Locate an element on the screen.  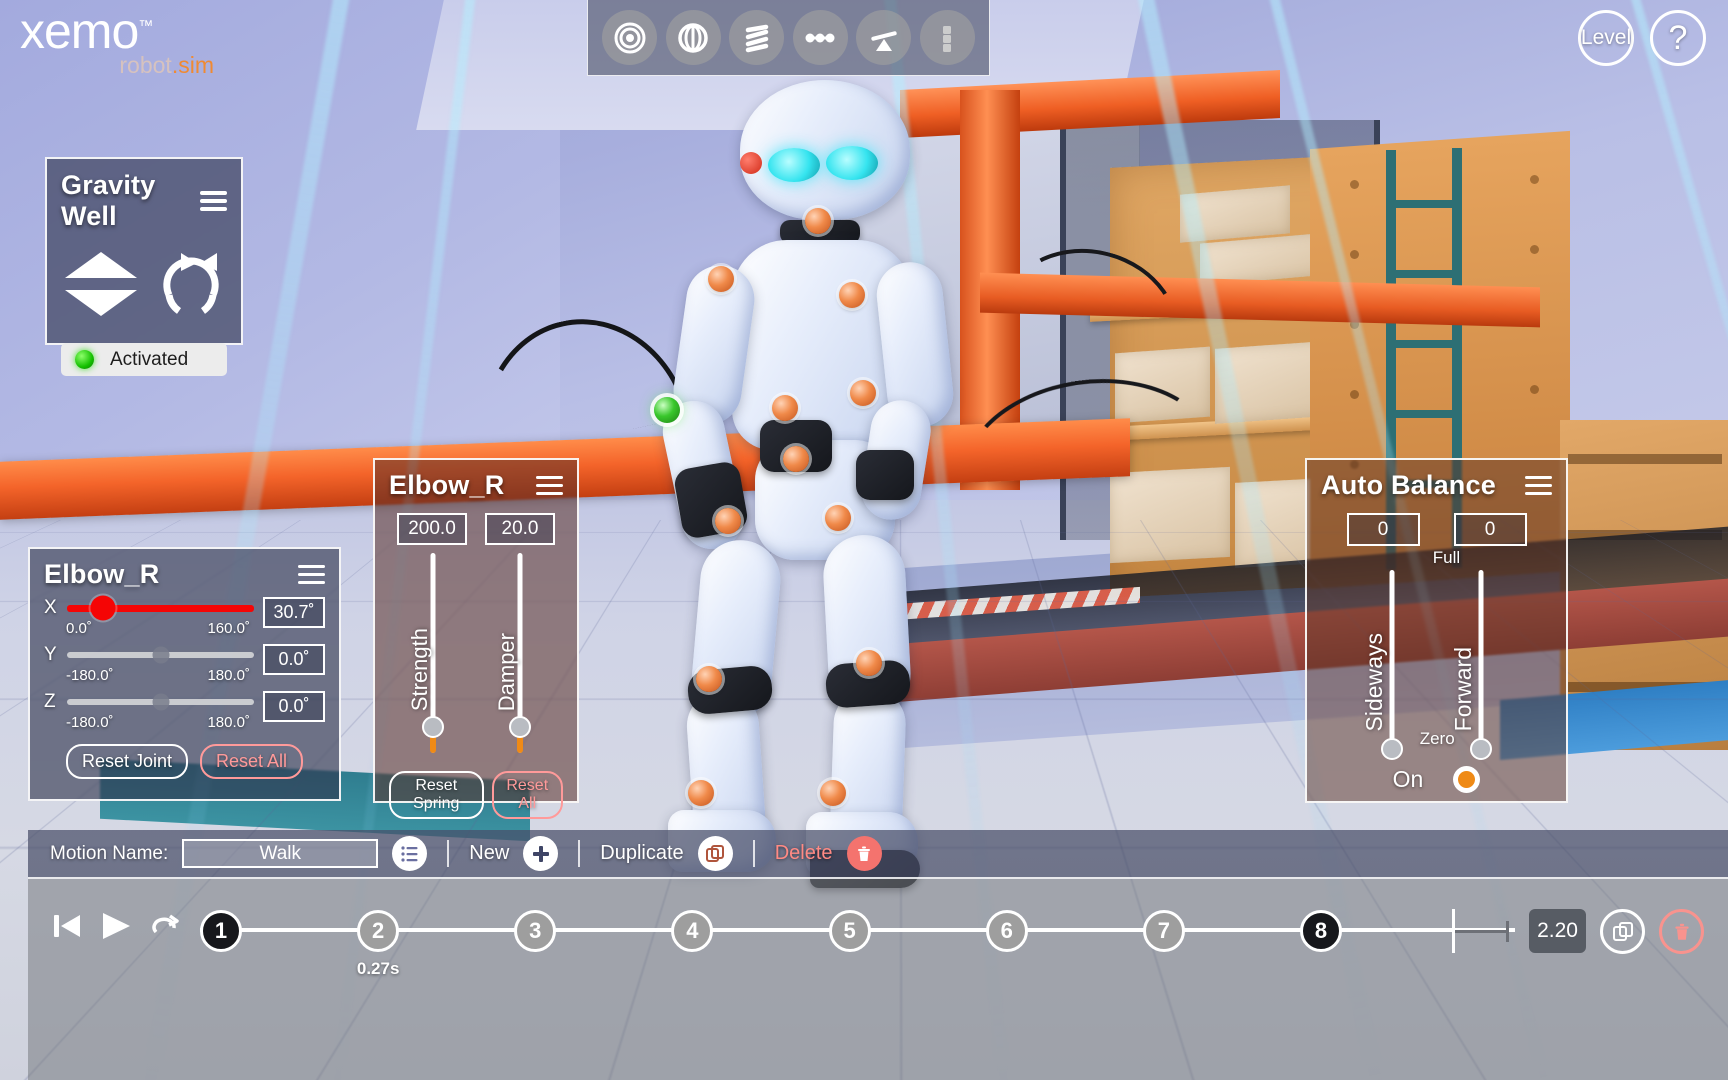
joint-marker-ankle-l is located at coordinates (701, 793).